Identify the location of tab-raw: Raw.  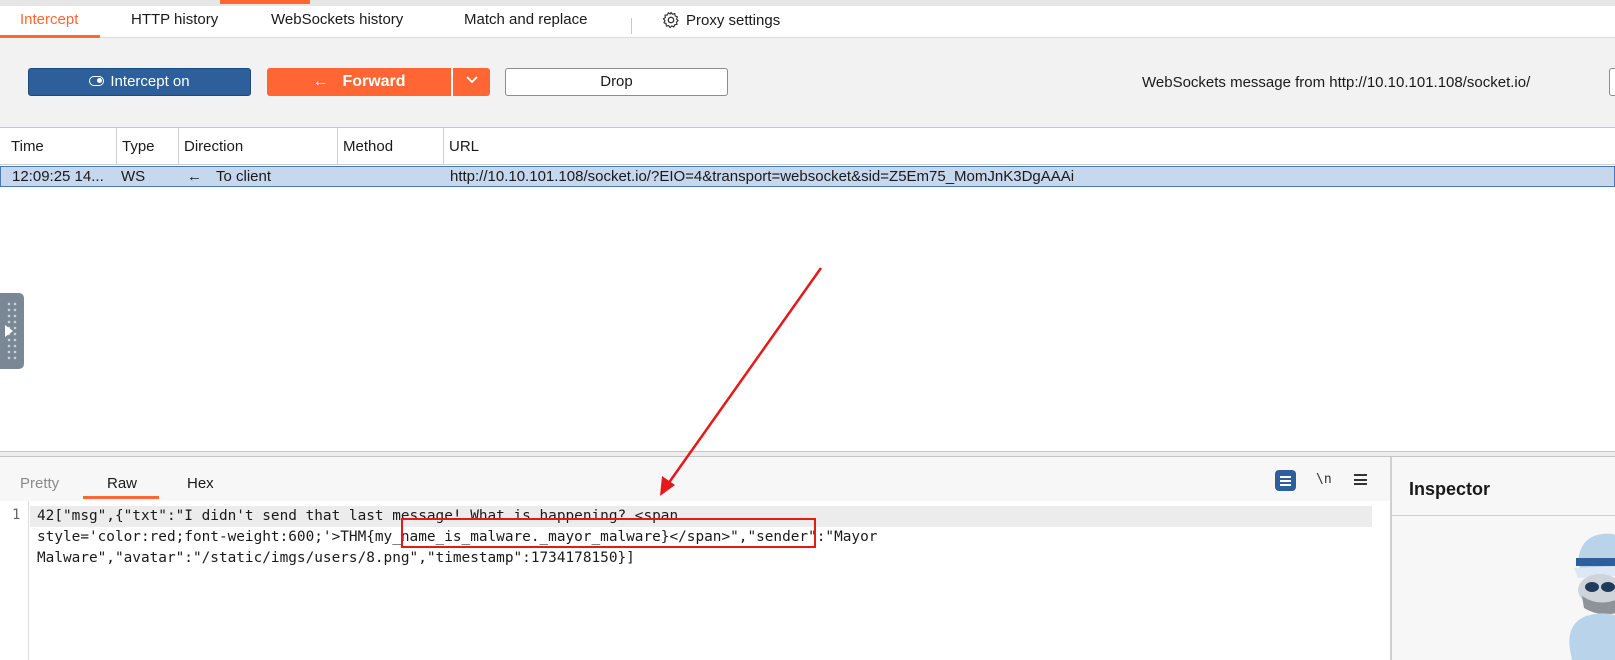
(121, 487).